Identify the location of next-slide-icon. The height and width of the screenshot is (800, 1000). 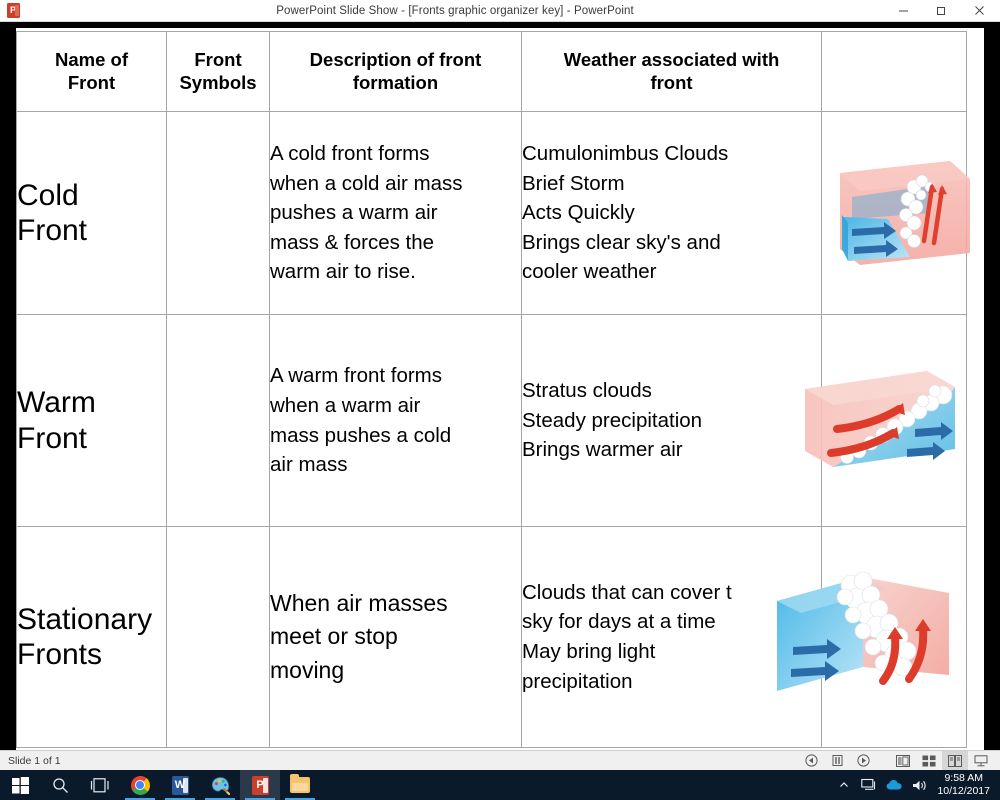
(863, 761).